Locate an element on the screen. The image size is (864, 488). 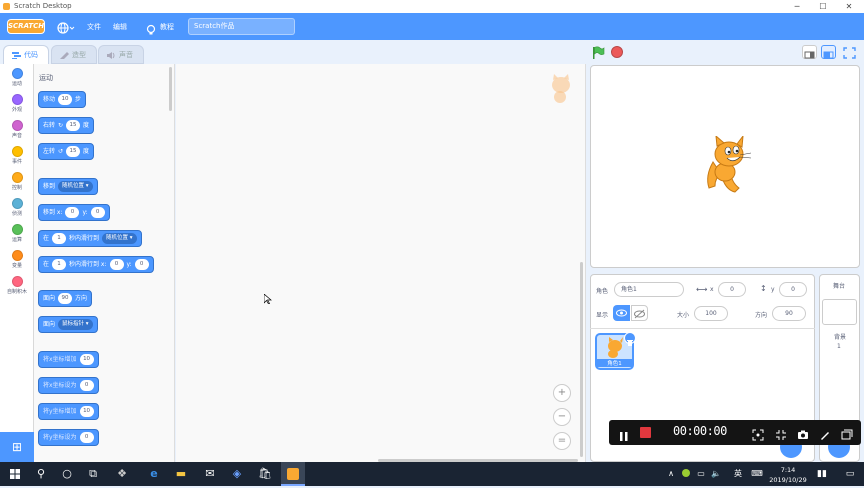
language-menu is located at coordinates (66, 27).